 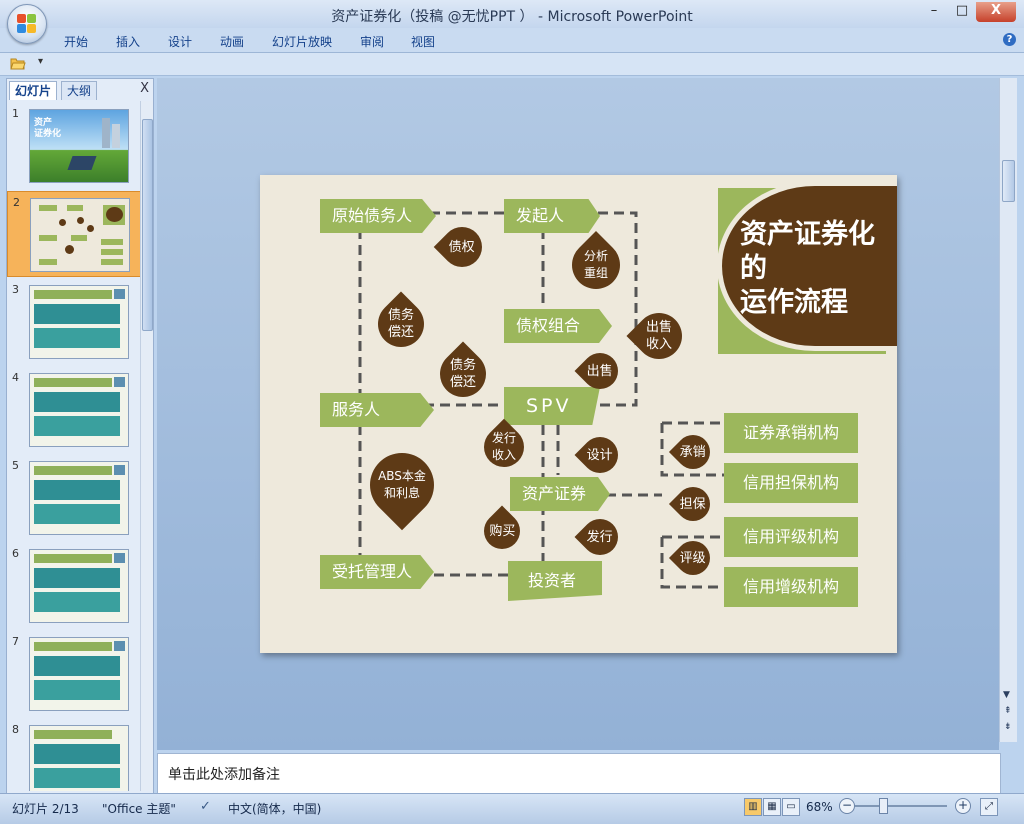 What do you see at coordinates (1006, 695) in the screenshot?
I see `next-slide-arrow-icon: ▼` at bounding box center [1006, 695].